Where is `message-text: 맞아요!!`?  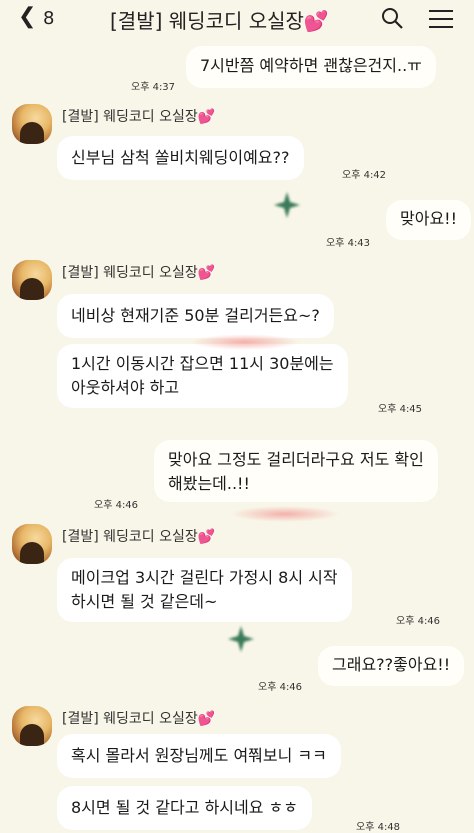
message-text: 맞아요!! is located at coordinates (428, 218).